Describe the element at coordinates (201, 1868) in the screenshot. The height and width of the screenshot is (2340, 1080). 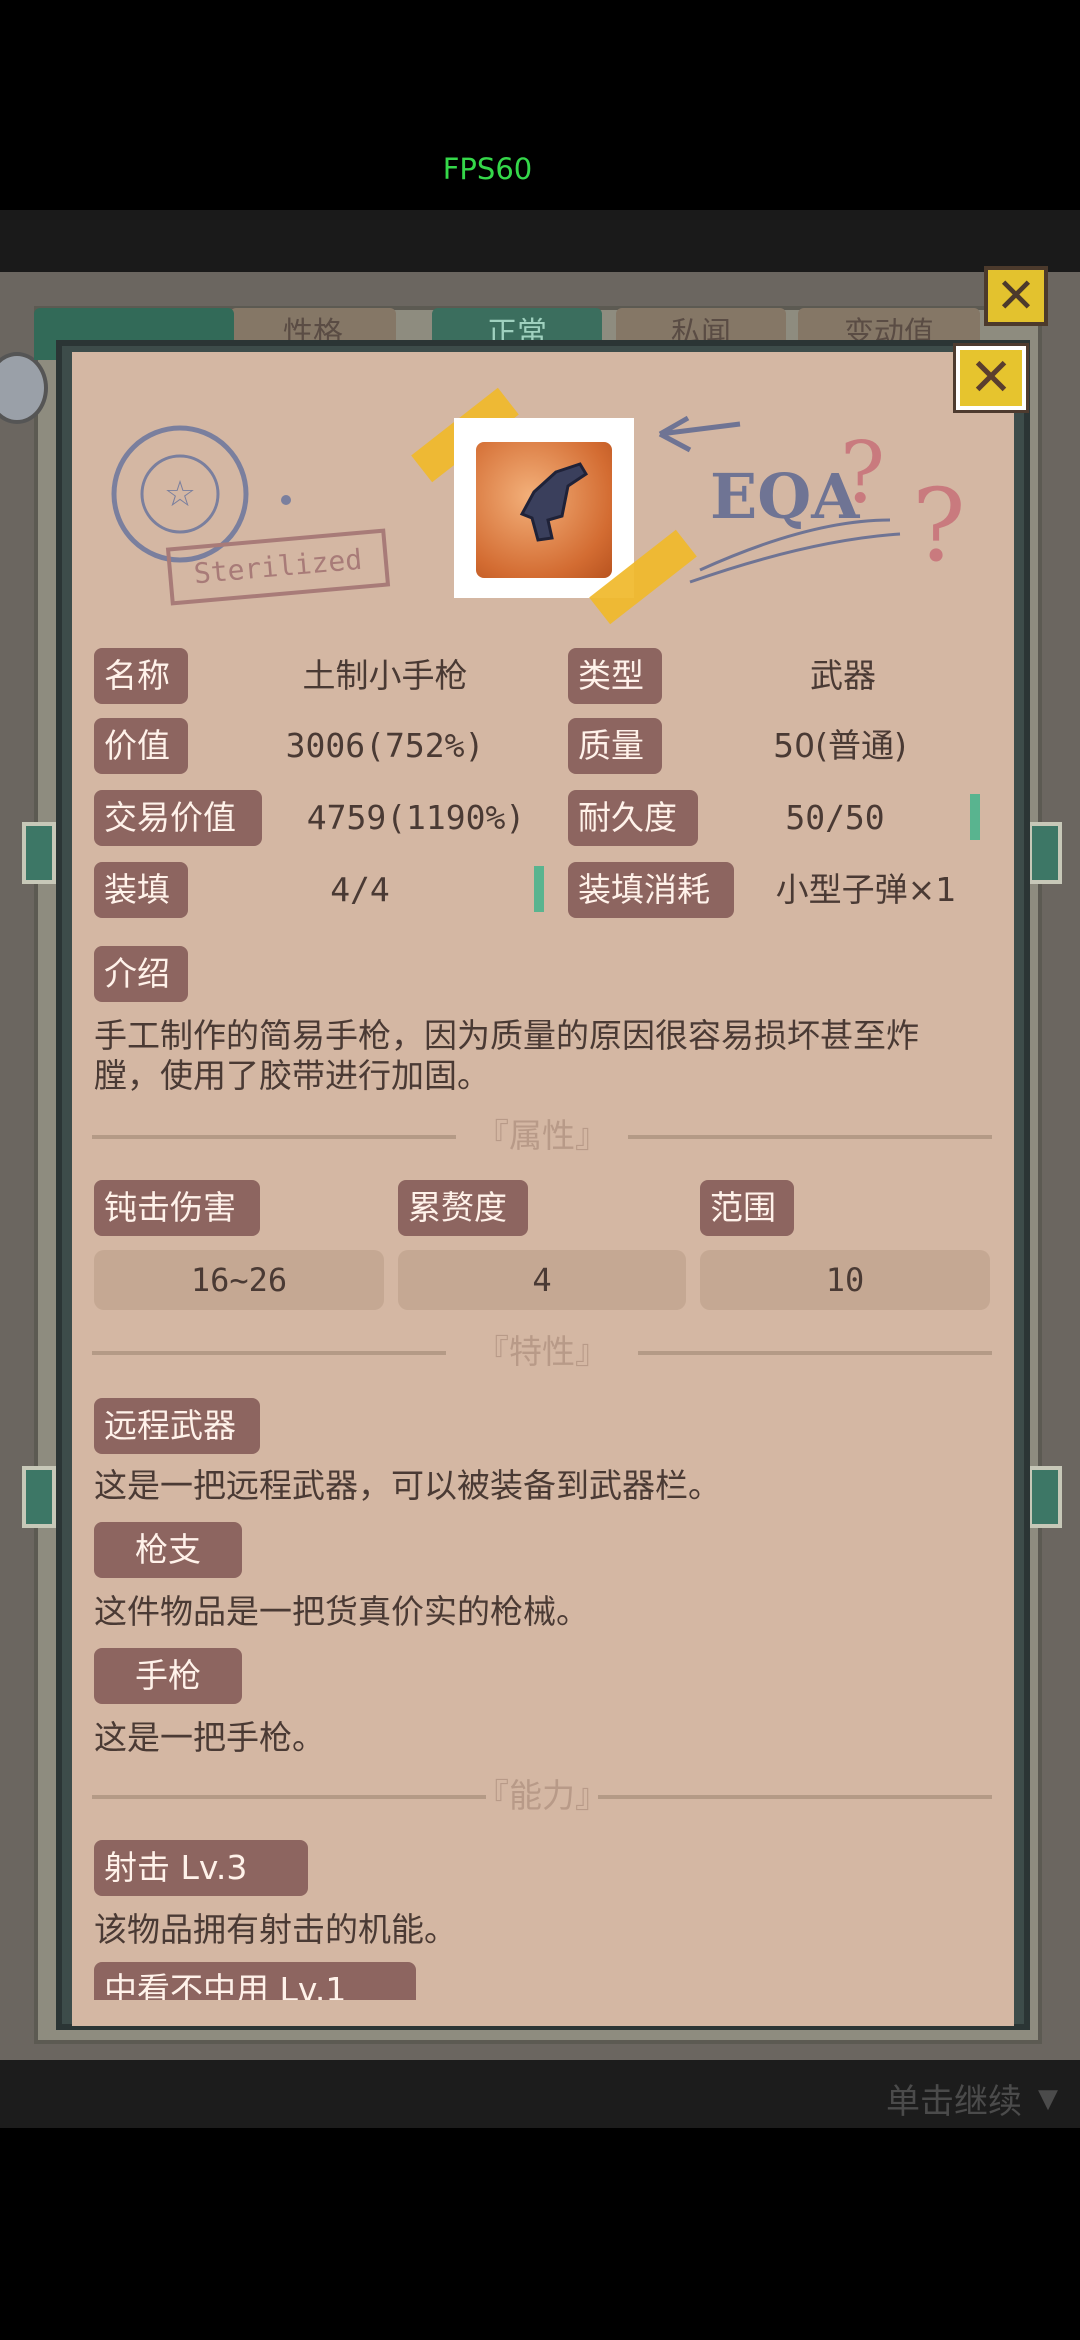
I see `ability-label-shoot: 射击 Lv.3` at that location.